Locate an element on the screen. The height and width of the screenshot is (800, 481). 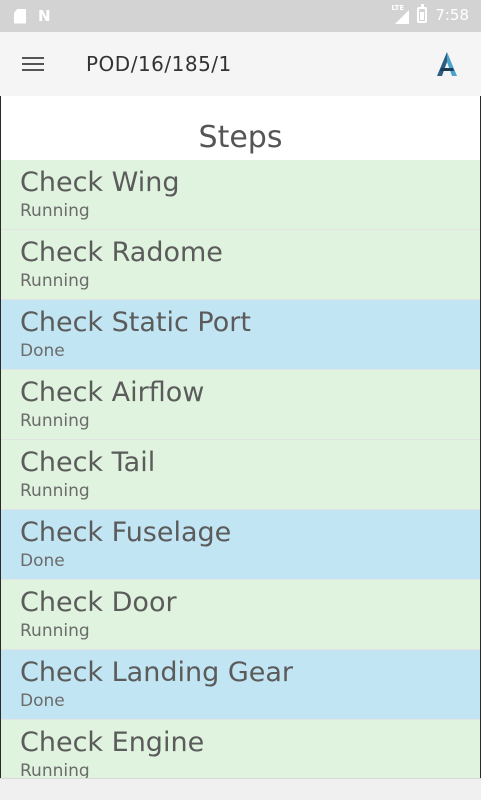
step-list-item: Check Wing Running is located at coordinates (240, 195).